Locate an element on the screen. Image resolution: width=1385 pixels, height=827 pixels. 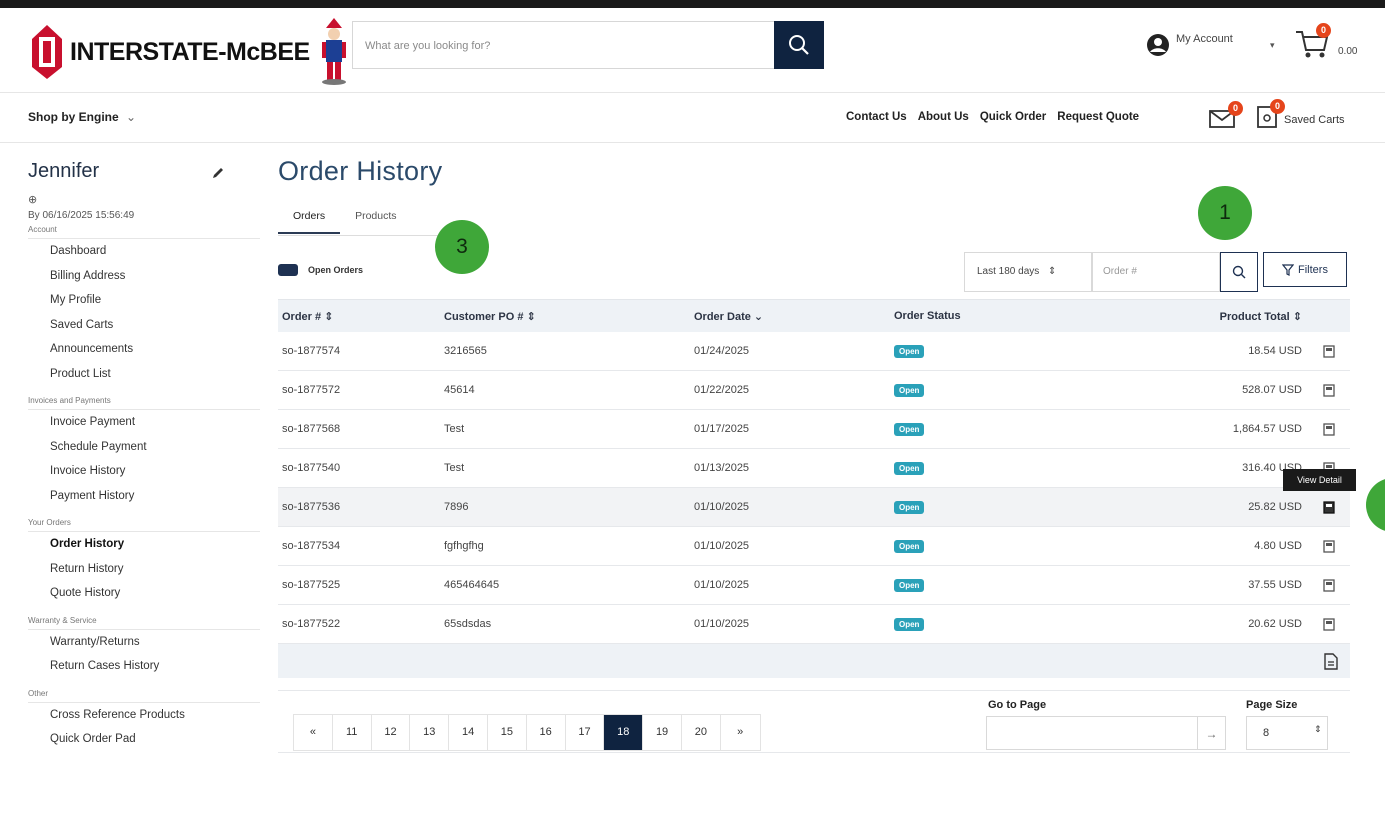
pagination: « 11 12 13 14 15 16 17 18 19 20 » is located at coordinates (527, 732).